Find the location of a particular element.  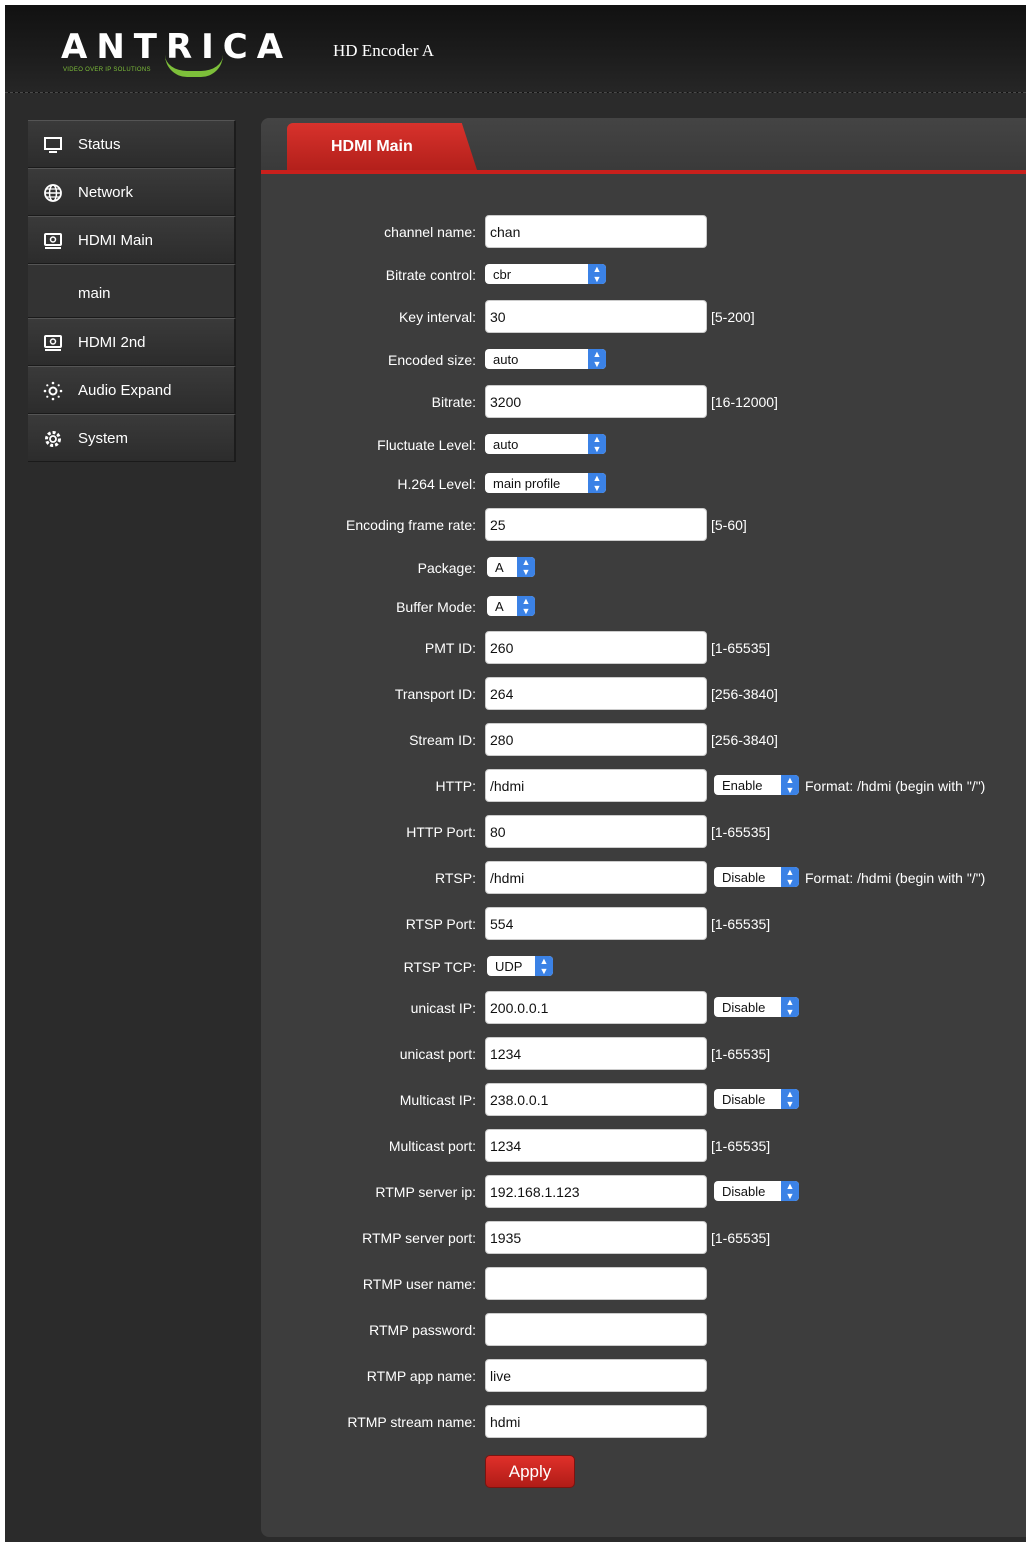

rtsp-port-label: RTSP Port: is located at coordinates (440, 924).